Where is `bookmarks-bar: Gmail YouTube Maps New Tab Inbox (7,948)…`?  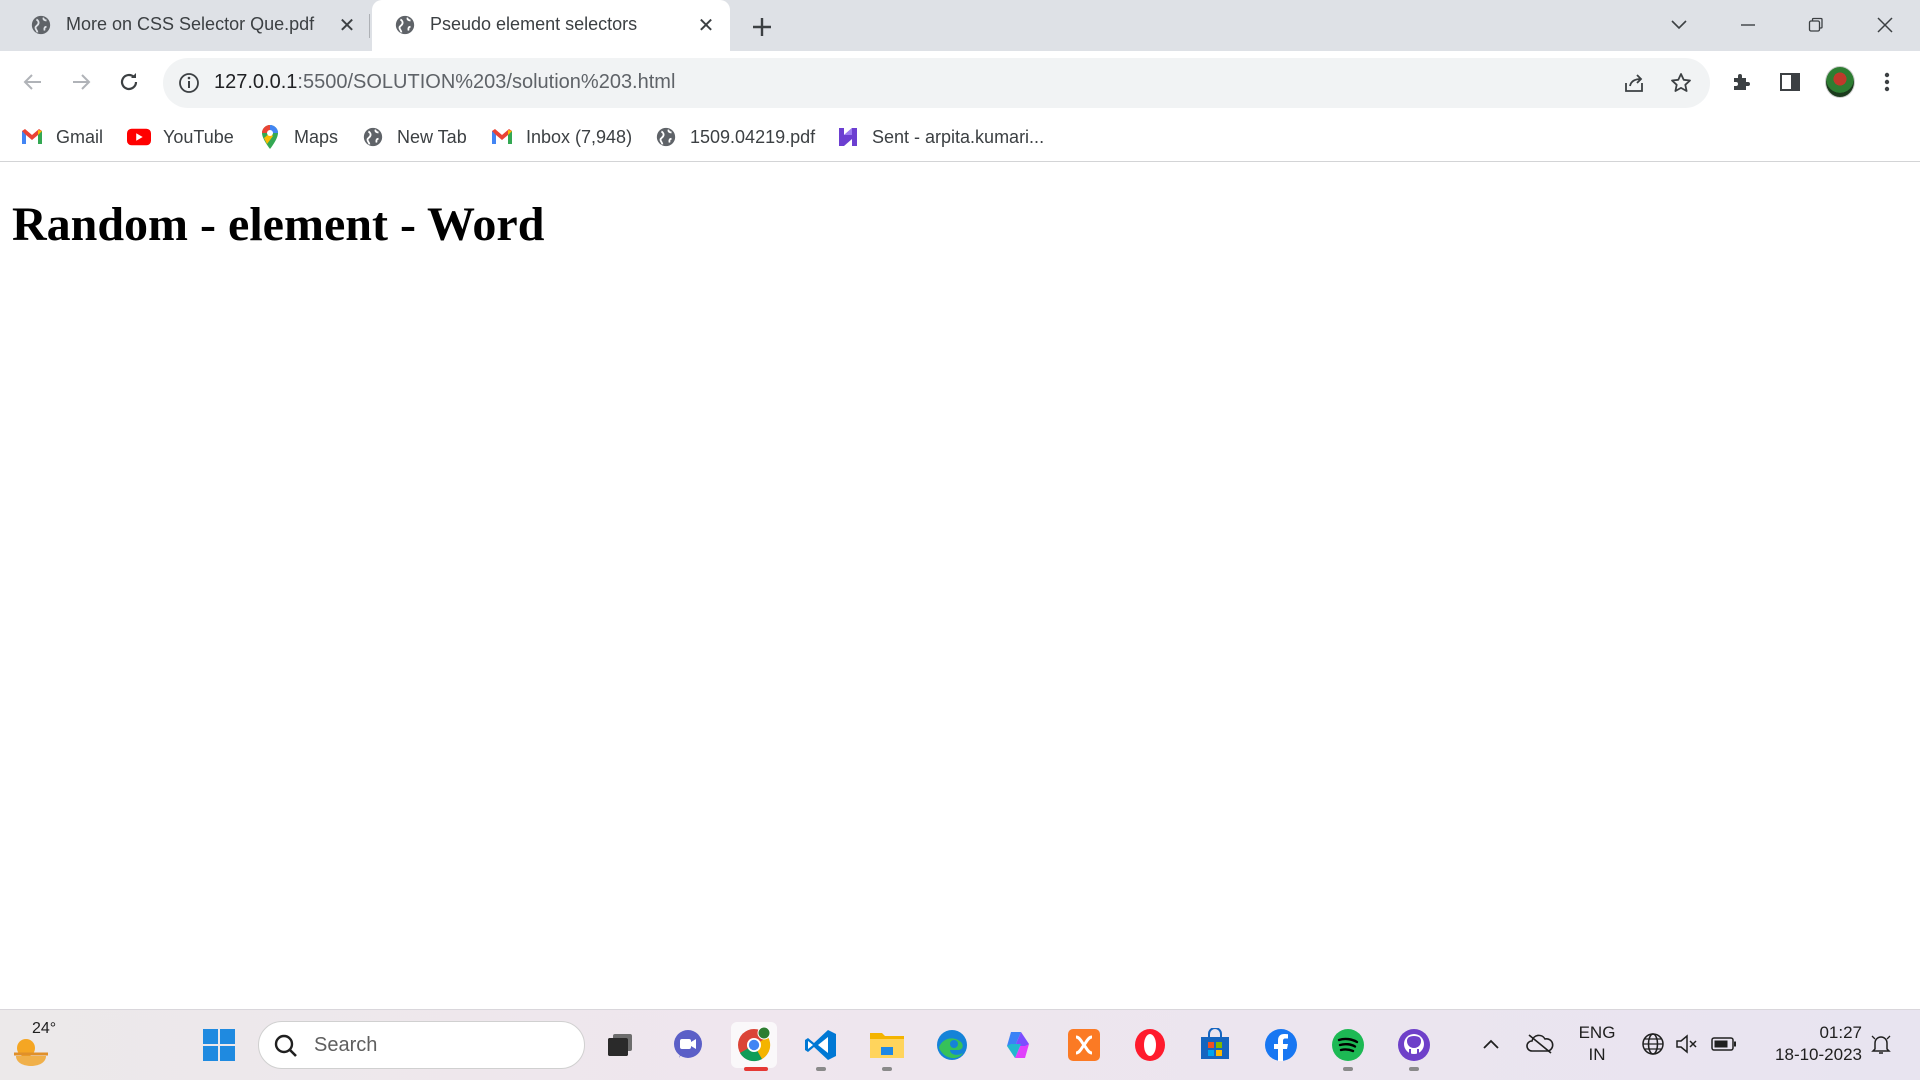
bookmarks-bar: Gmail YouTube Maps New Tab Inbox (7,948)… is located at coordinates (960, 138).